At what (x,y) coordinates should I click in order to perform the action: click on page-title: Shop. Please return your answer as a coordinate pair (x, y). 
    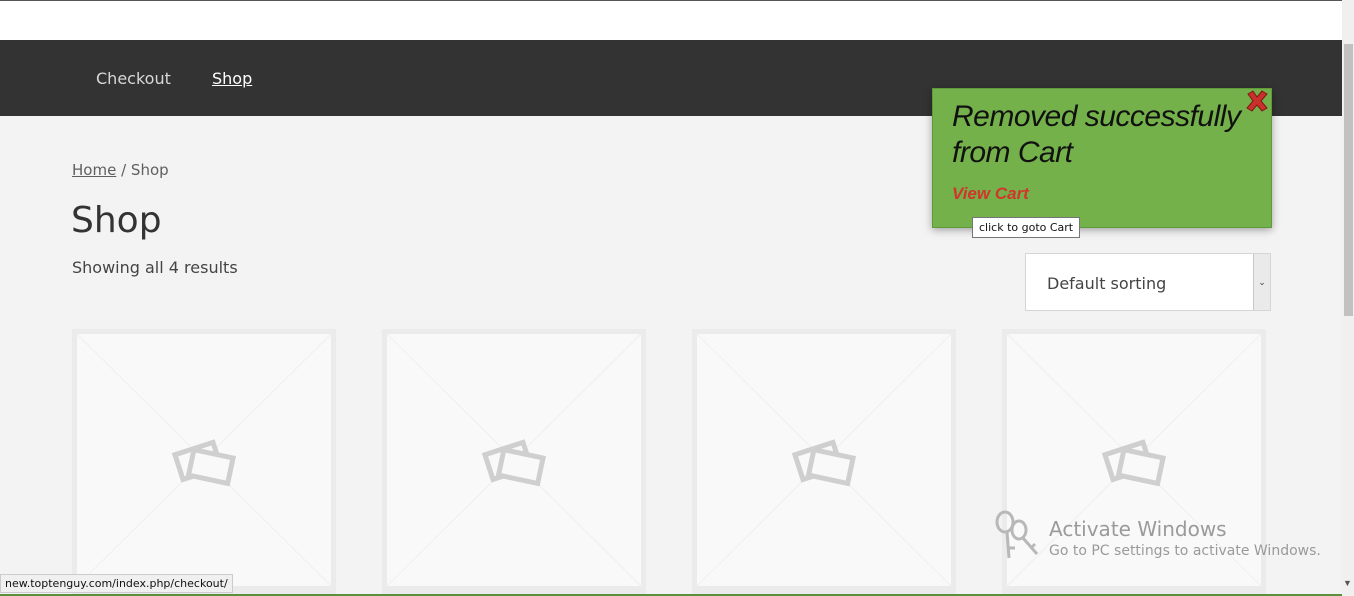
    Looking at the image, I should click on (116, 220).